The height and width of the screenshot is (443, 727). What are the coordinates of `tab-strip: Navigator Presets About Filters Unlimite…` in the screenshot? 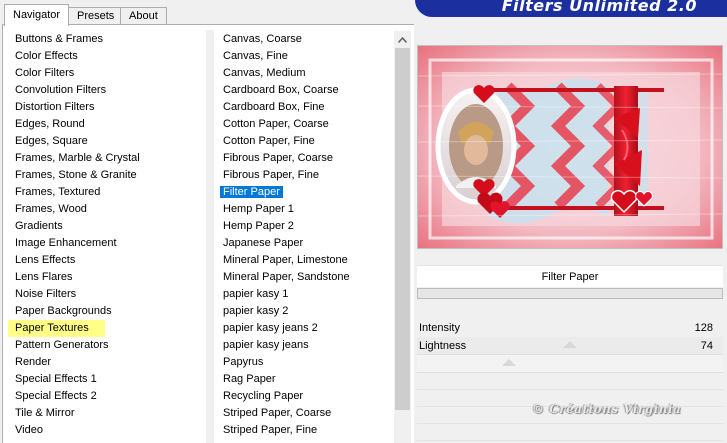 It's located at (363, 13).